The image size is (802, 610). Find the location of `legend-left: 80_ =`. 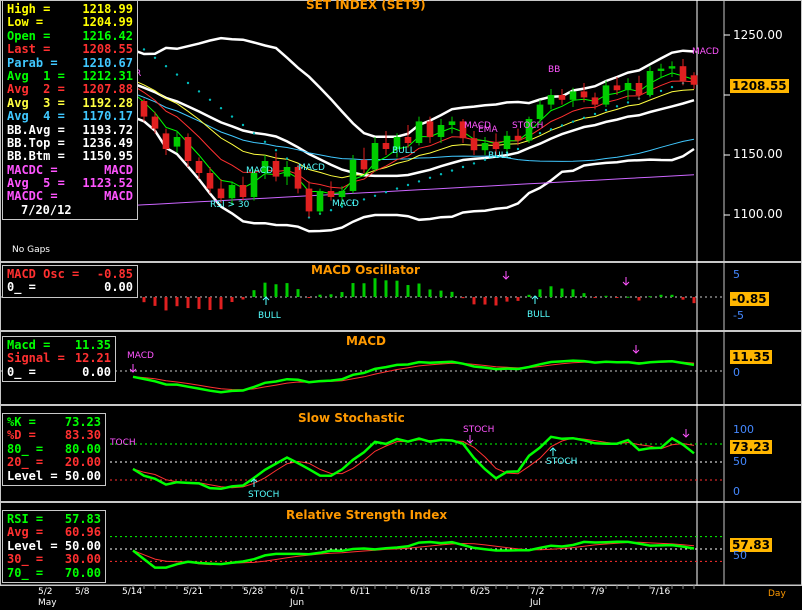

legend-left: 80_ = is located at coordinates (28, 449).